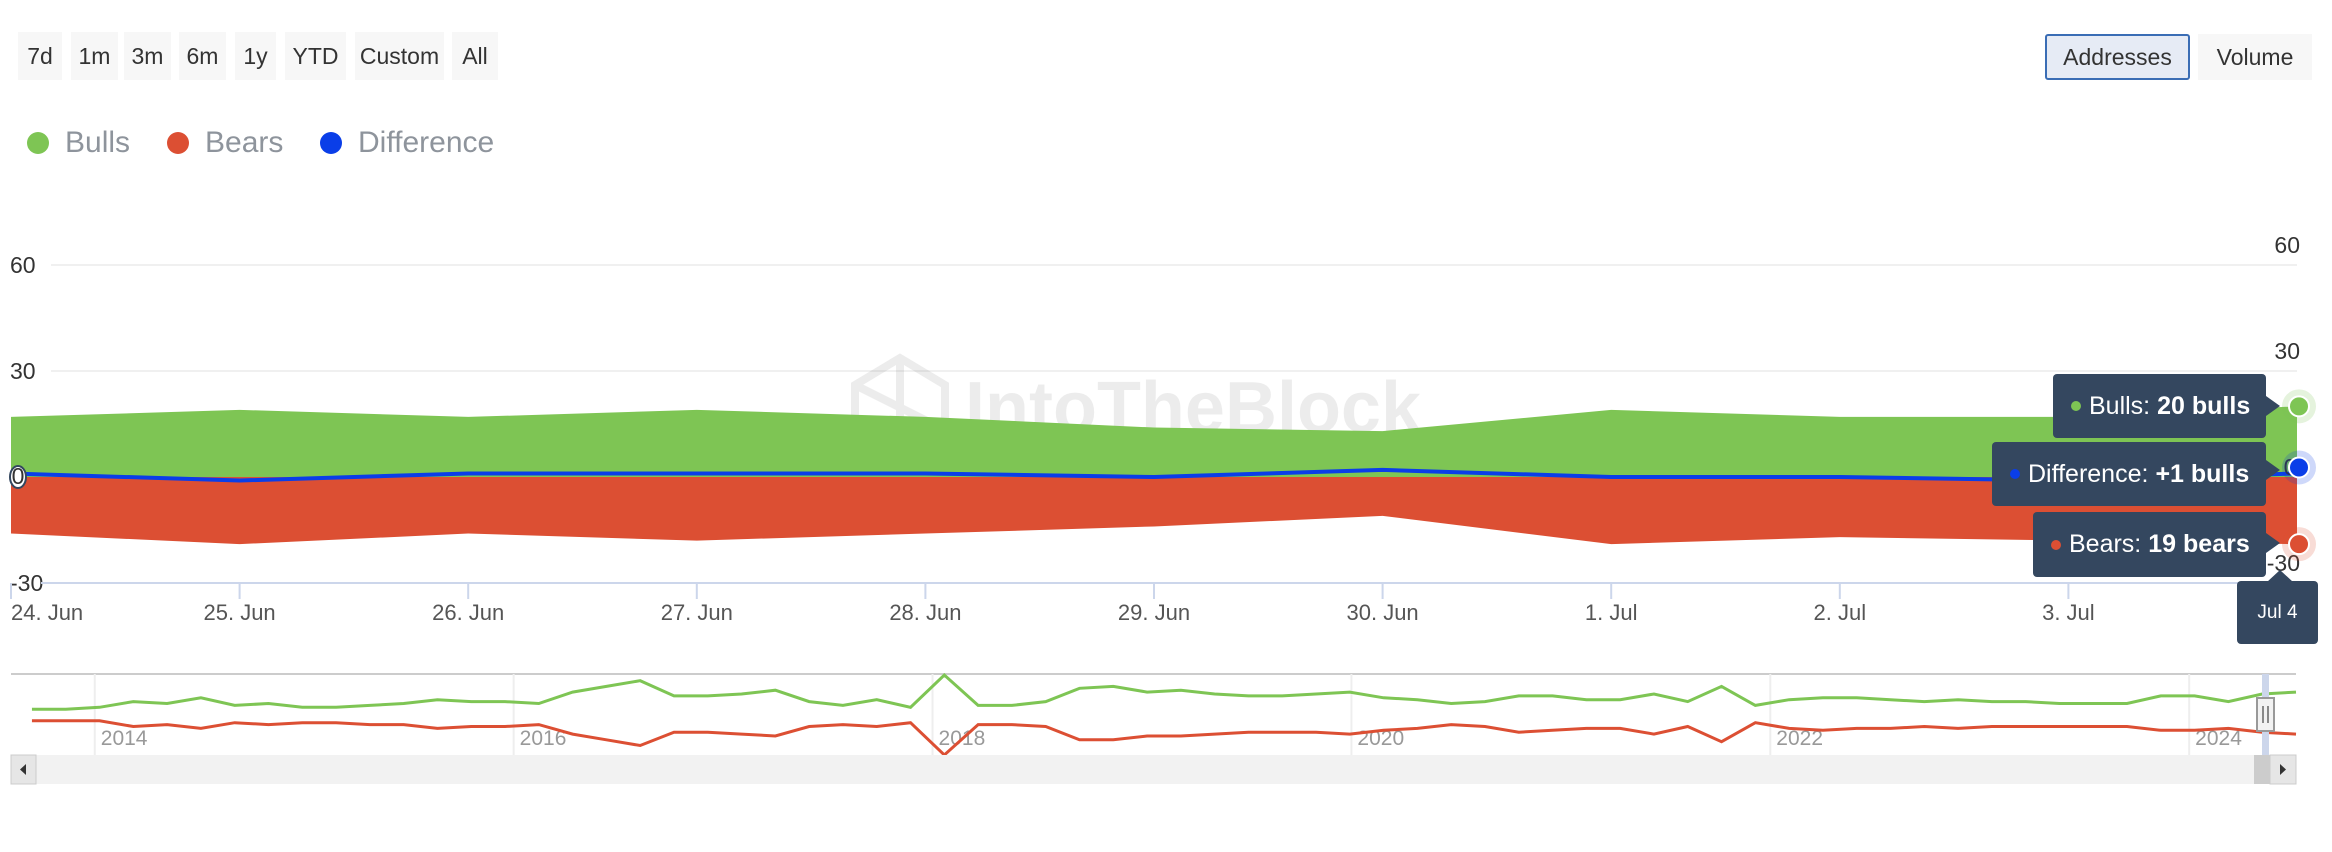  I want to click on tooltip-difference-label: Difference:, so click(2088, 473).